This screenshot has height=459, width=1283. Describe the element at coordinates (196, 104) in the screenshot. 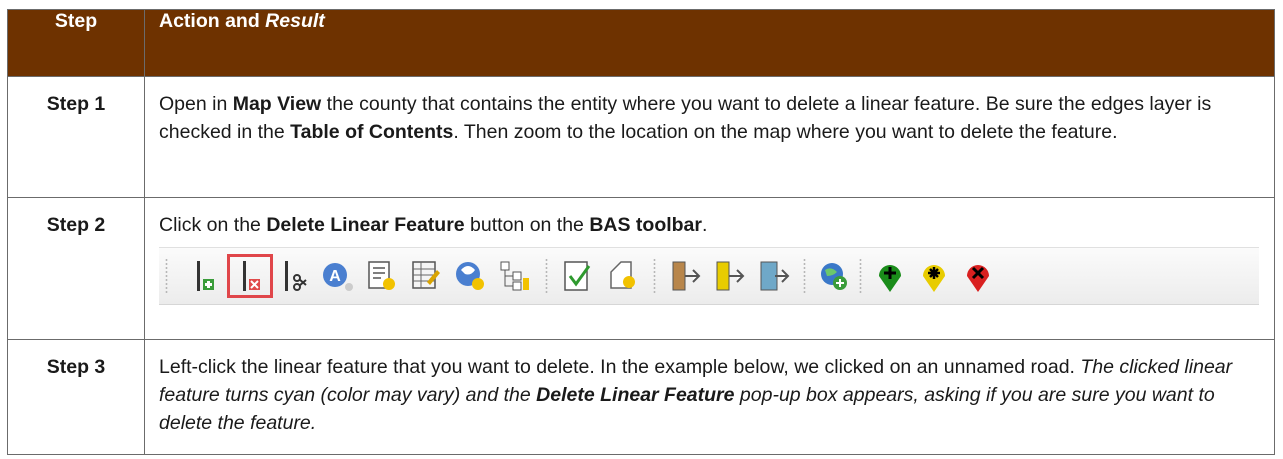

I see `step-text: Open in` at that location.